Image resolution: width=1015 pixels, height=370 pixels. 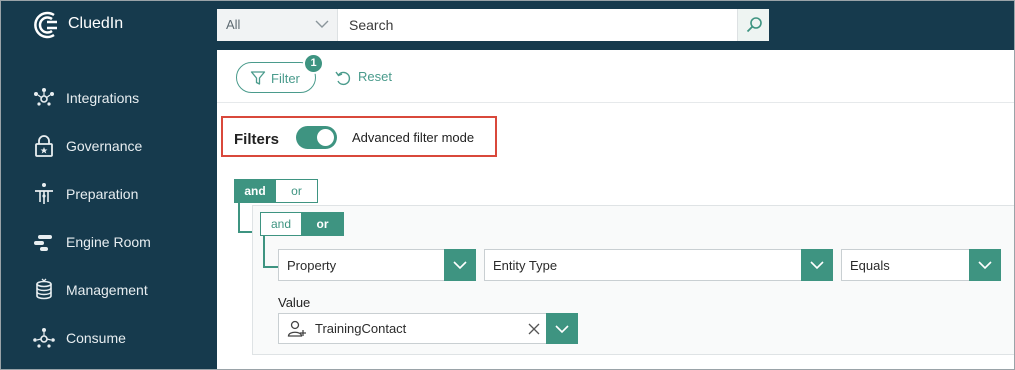 I want to click on preparation-icon, so click(x=44, y=193).